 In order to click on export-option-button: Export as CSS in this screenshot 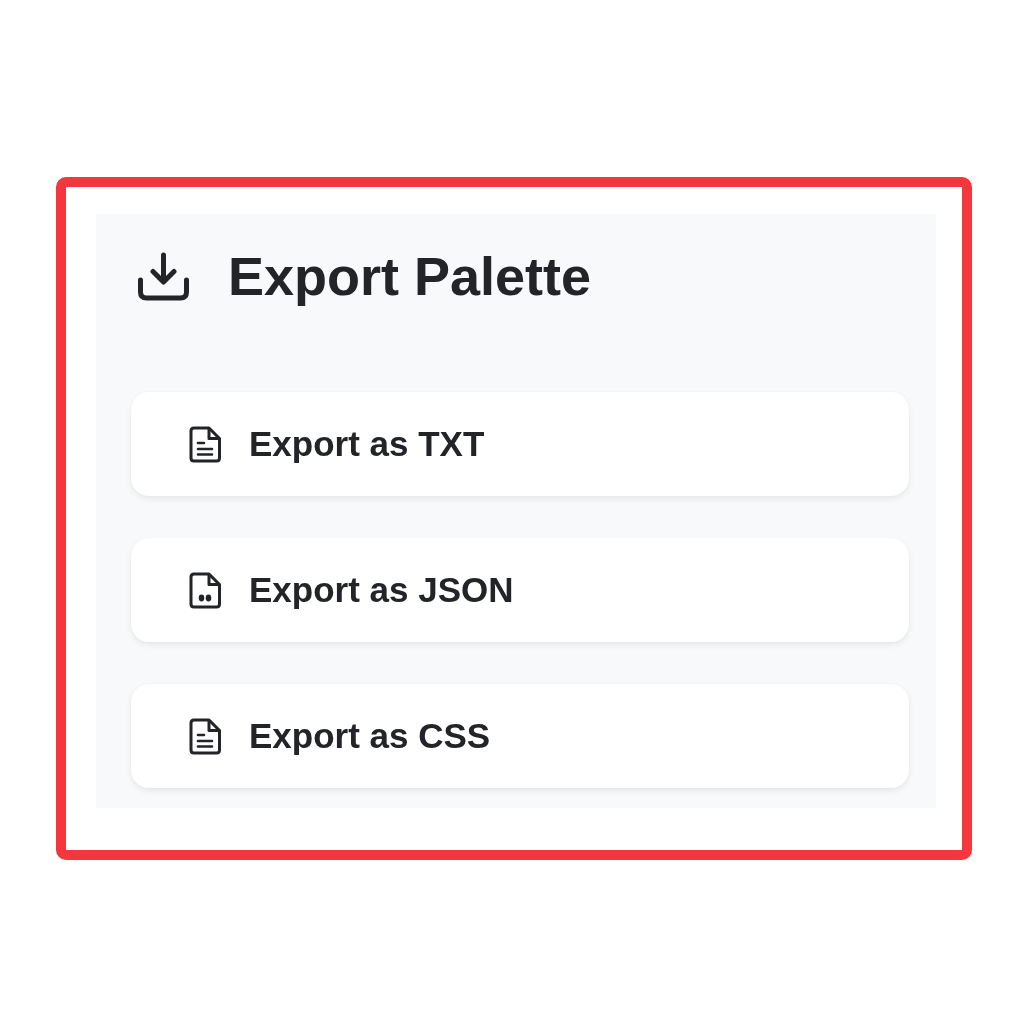, I will do `click(520, 736)`.